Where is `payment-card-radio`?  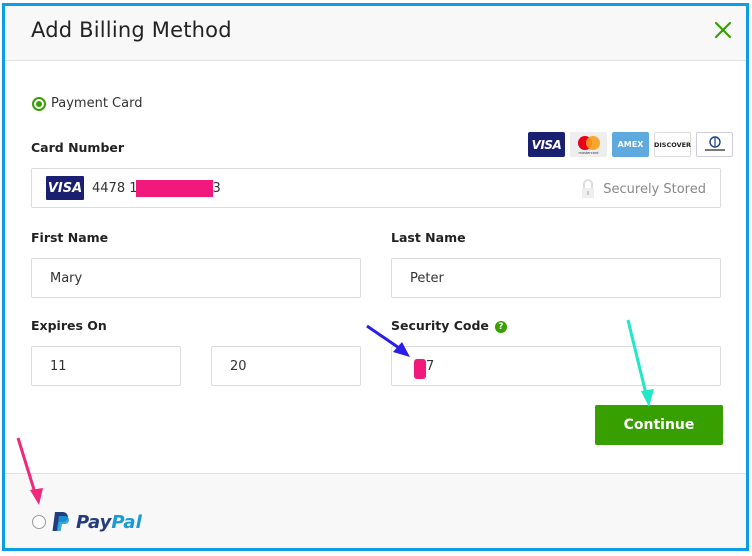
payment-card-radio is located at coordinates (39, 103).